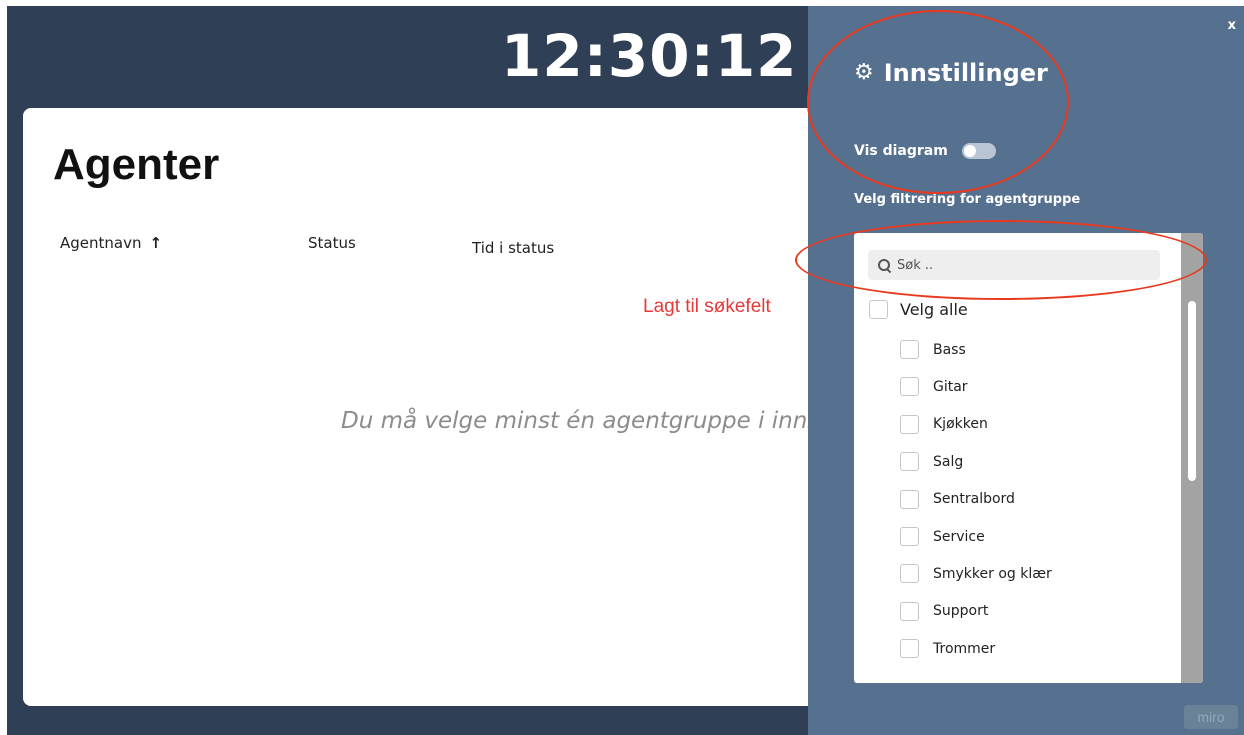 This screenshot has height=735, width=1244. I want to click on group-label: Service, so click(959, 536).